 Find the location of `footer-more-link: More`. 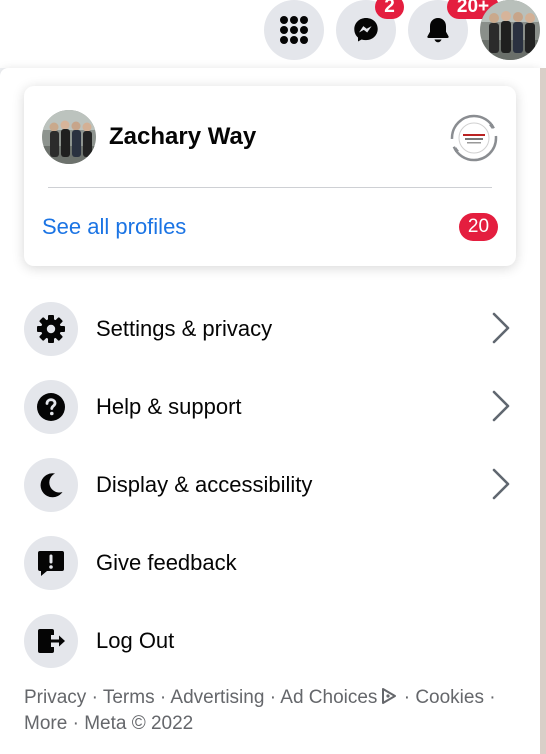

footer-more-link: More is located at coordinates (45, 723).